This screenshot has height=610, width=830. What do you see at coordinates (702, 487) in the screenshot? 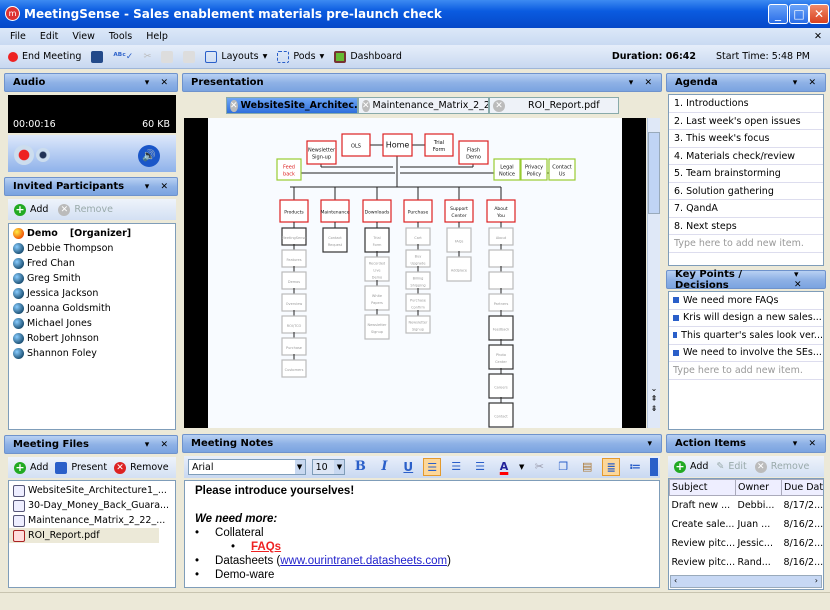
I see `column-header: Subject` at bounding box center [702, 487].